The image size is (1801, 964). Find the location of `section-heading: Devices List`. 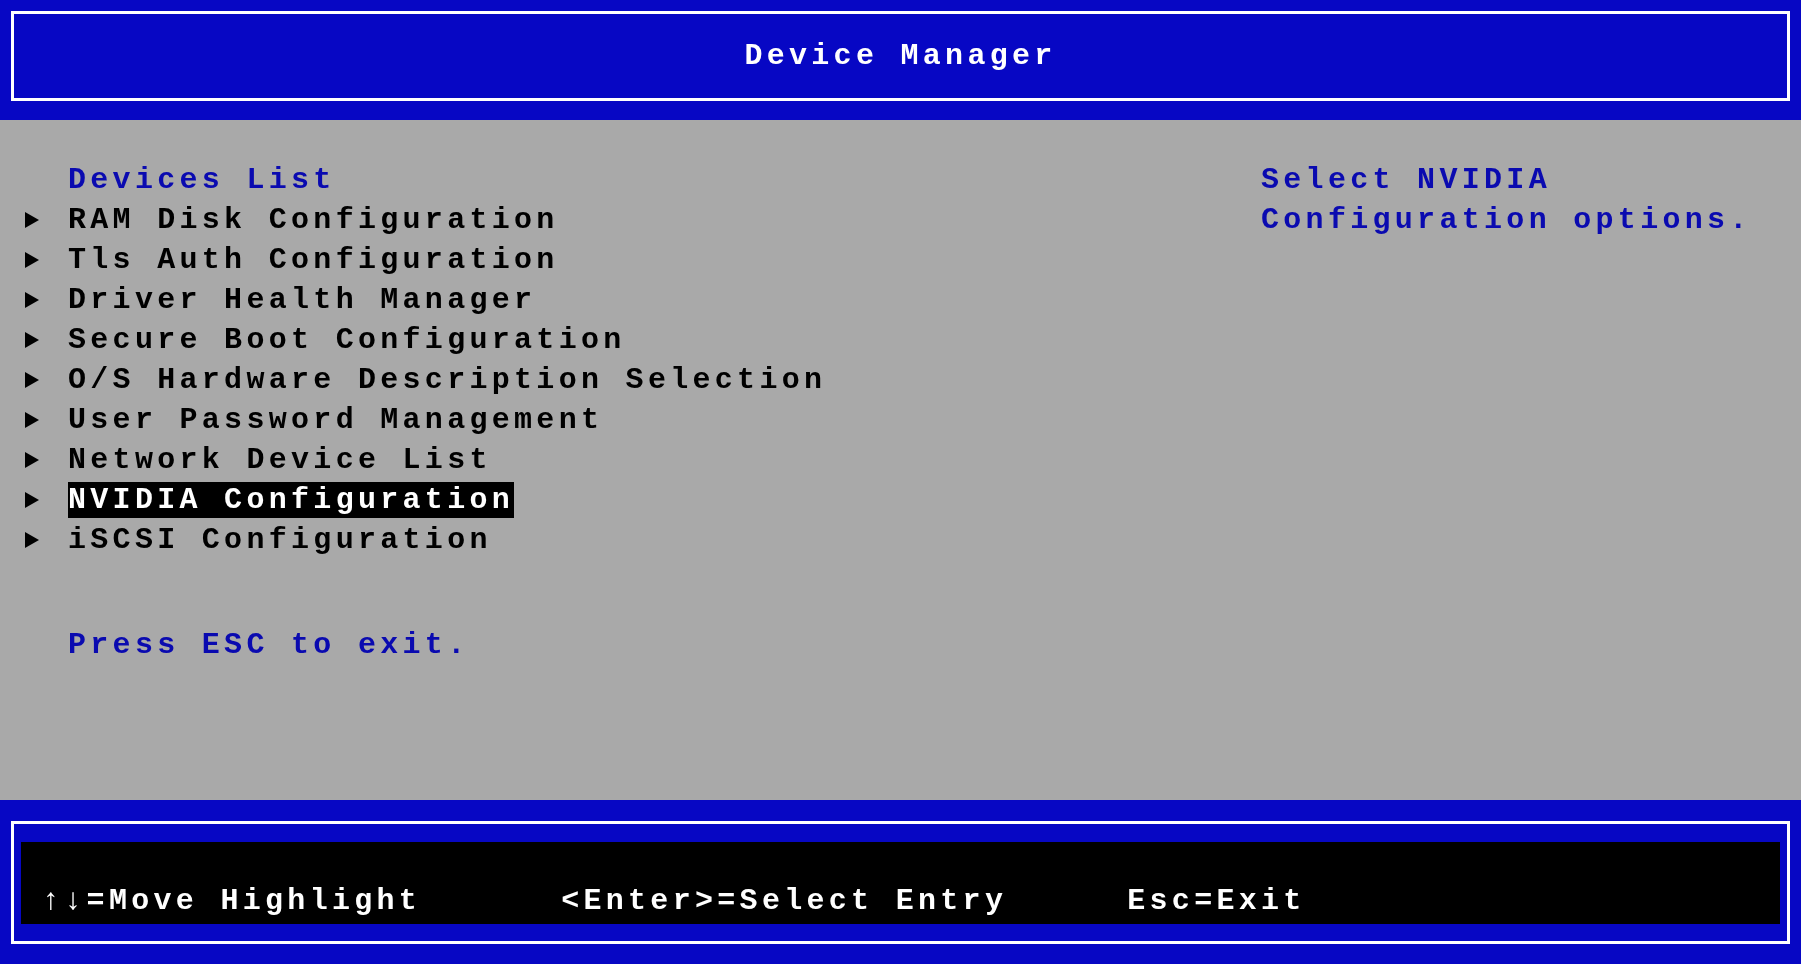

section-heading: Devices List is located at coordinates (202, 180).